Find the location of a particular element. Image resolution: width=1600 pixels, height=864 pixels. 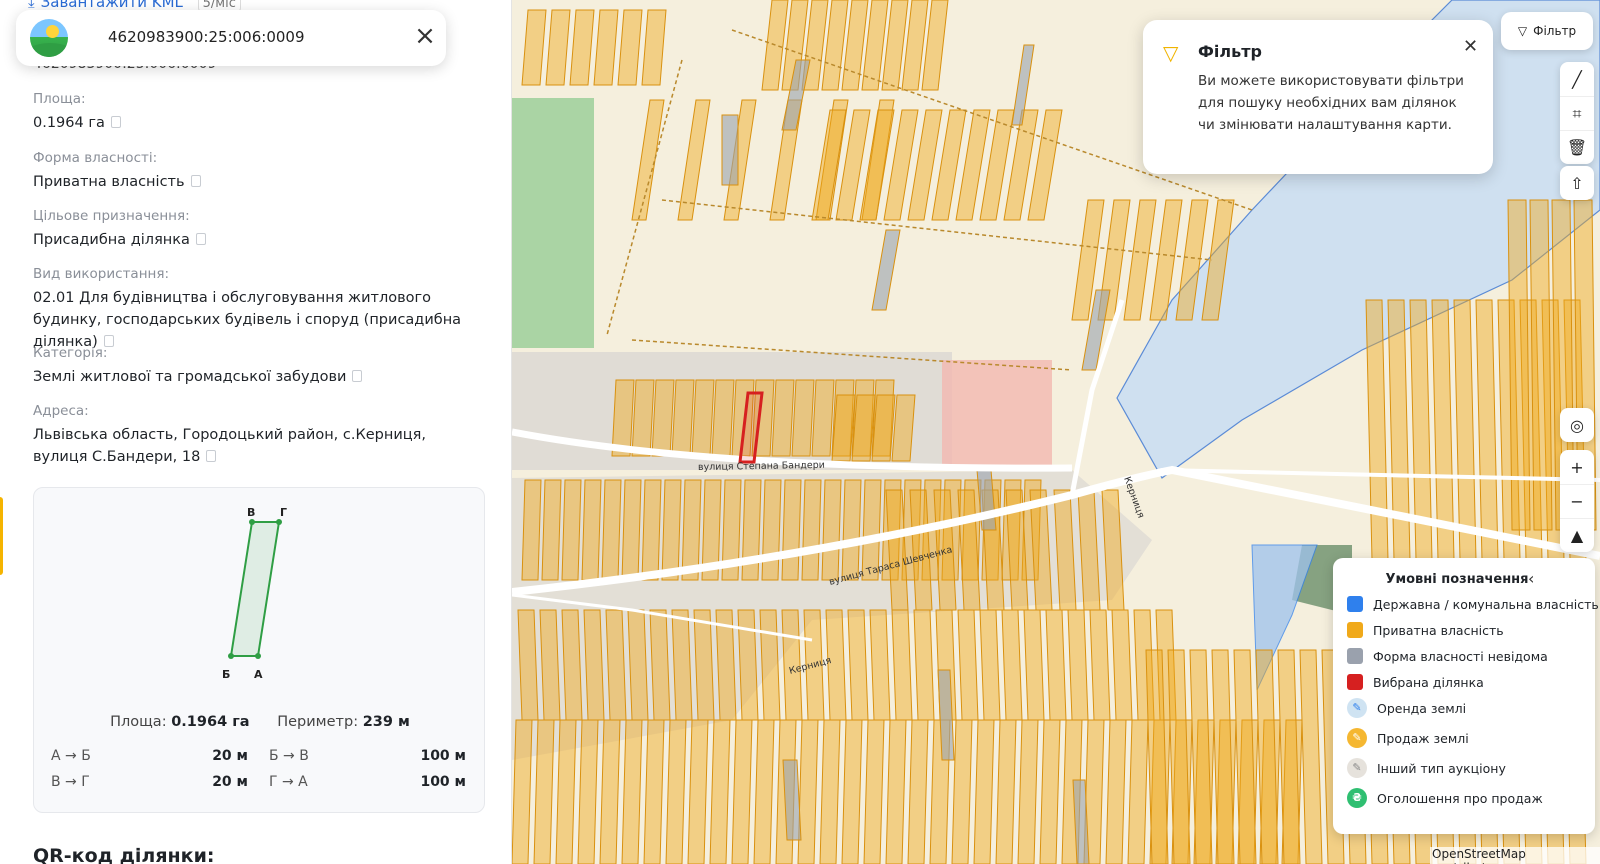

edge-name: А → Б is located at coordinates (71, 756).